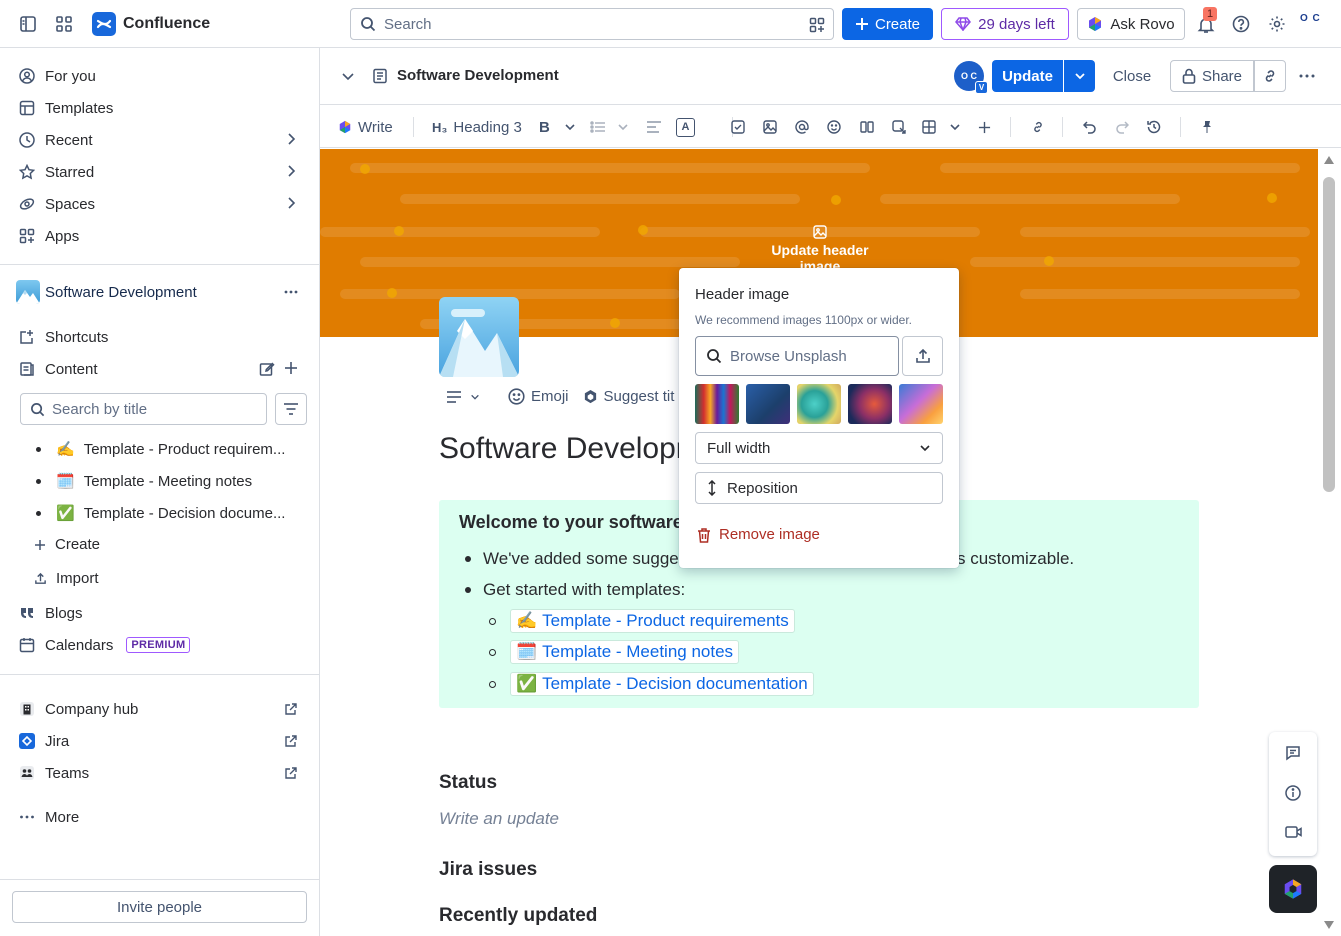  I want to click on alignment-dropdown, so click(463, 397).